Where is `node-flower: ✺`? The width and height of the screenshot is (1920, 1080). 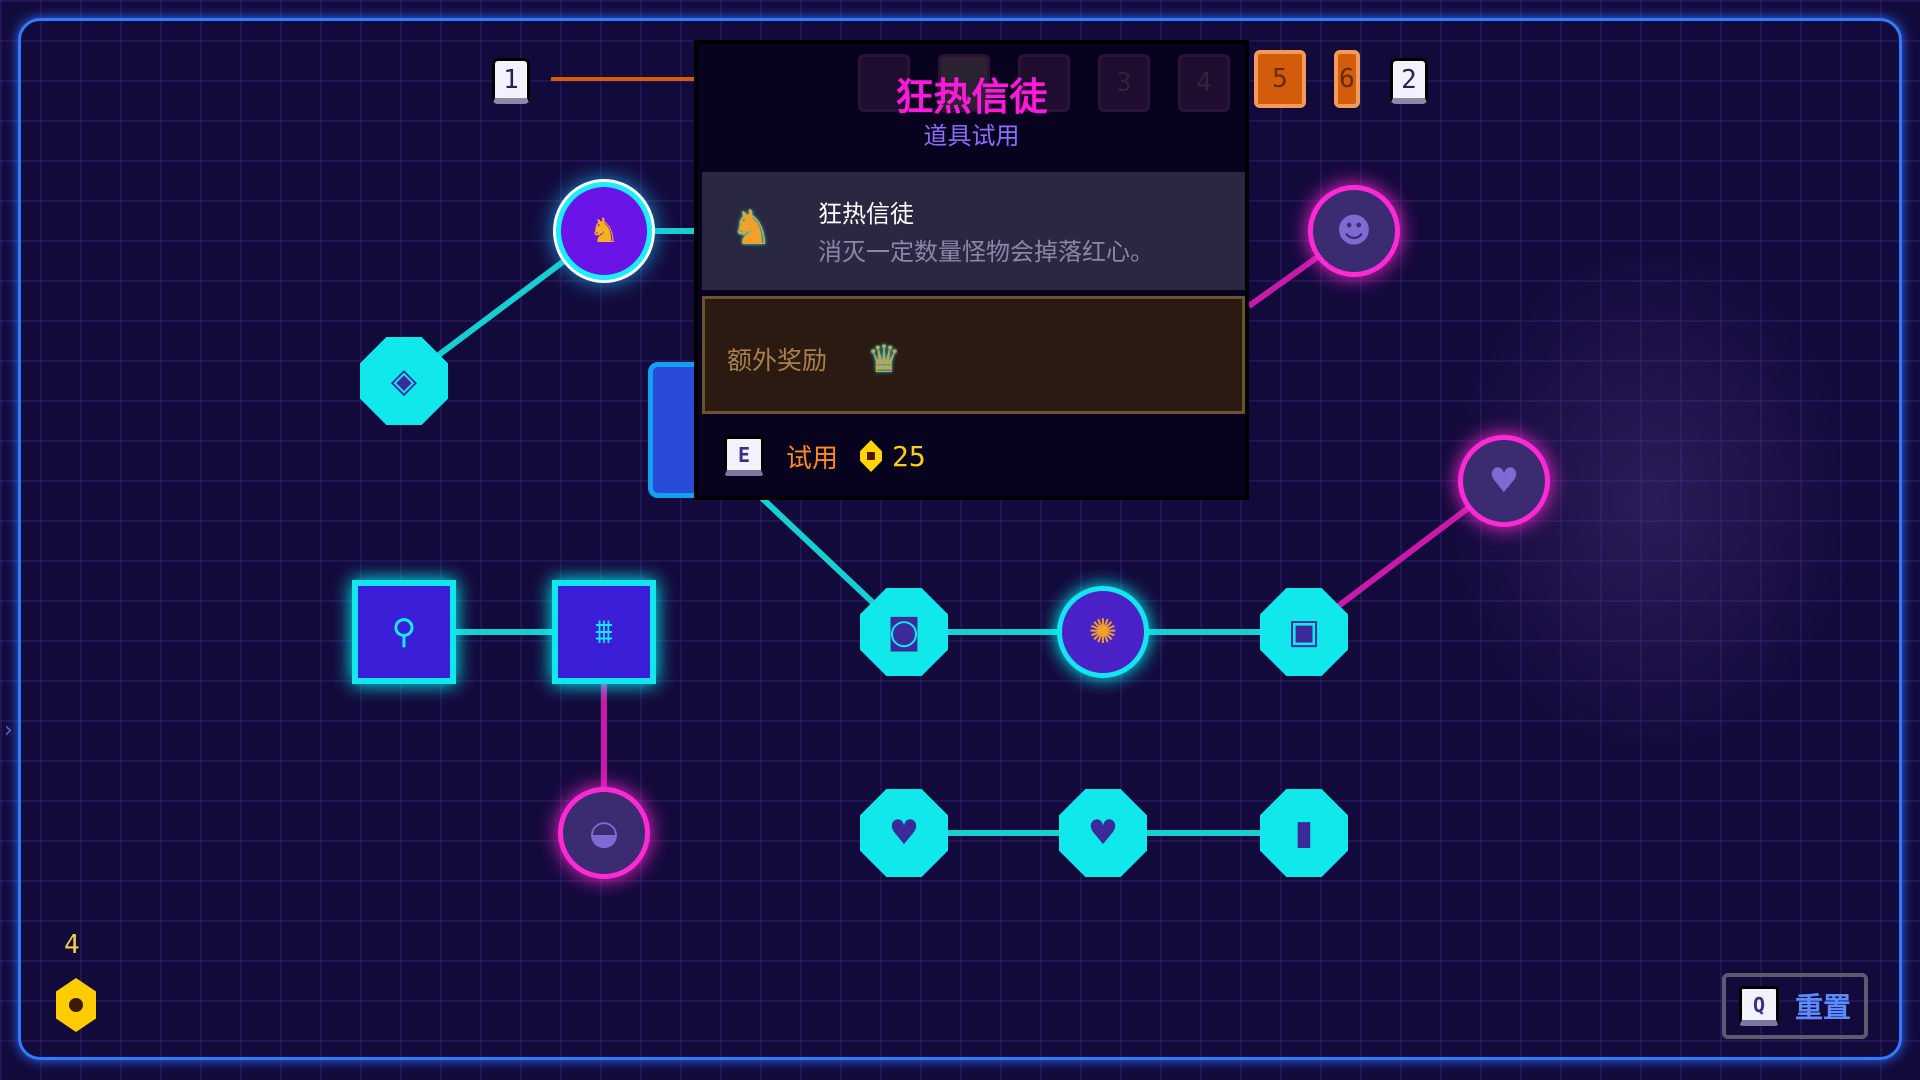
node-flower: ✺ is located at coordinates (1103, 632).